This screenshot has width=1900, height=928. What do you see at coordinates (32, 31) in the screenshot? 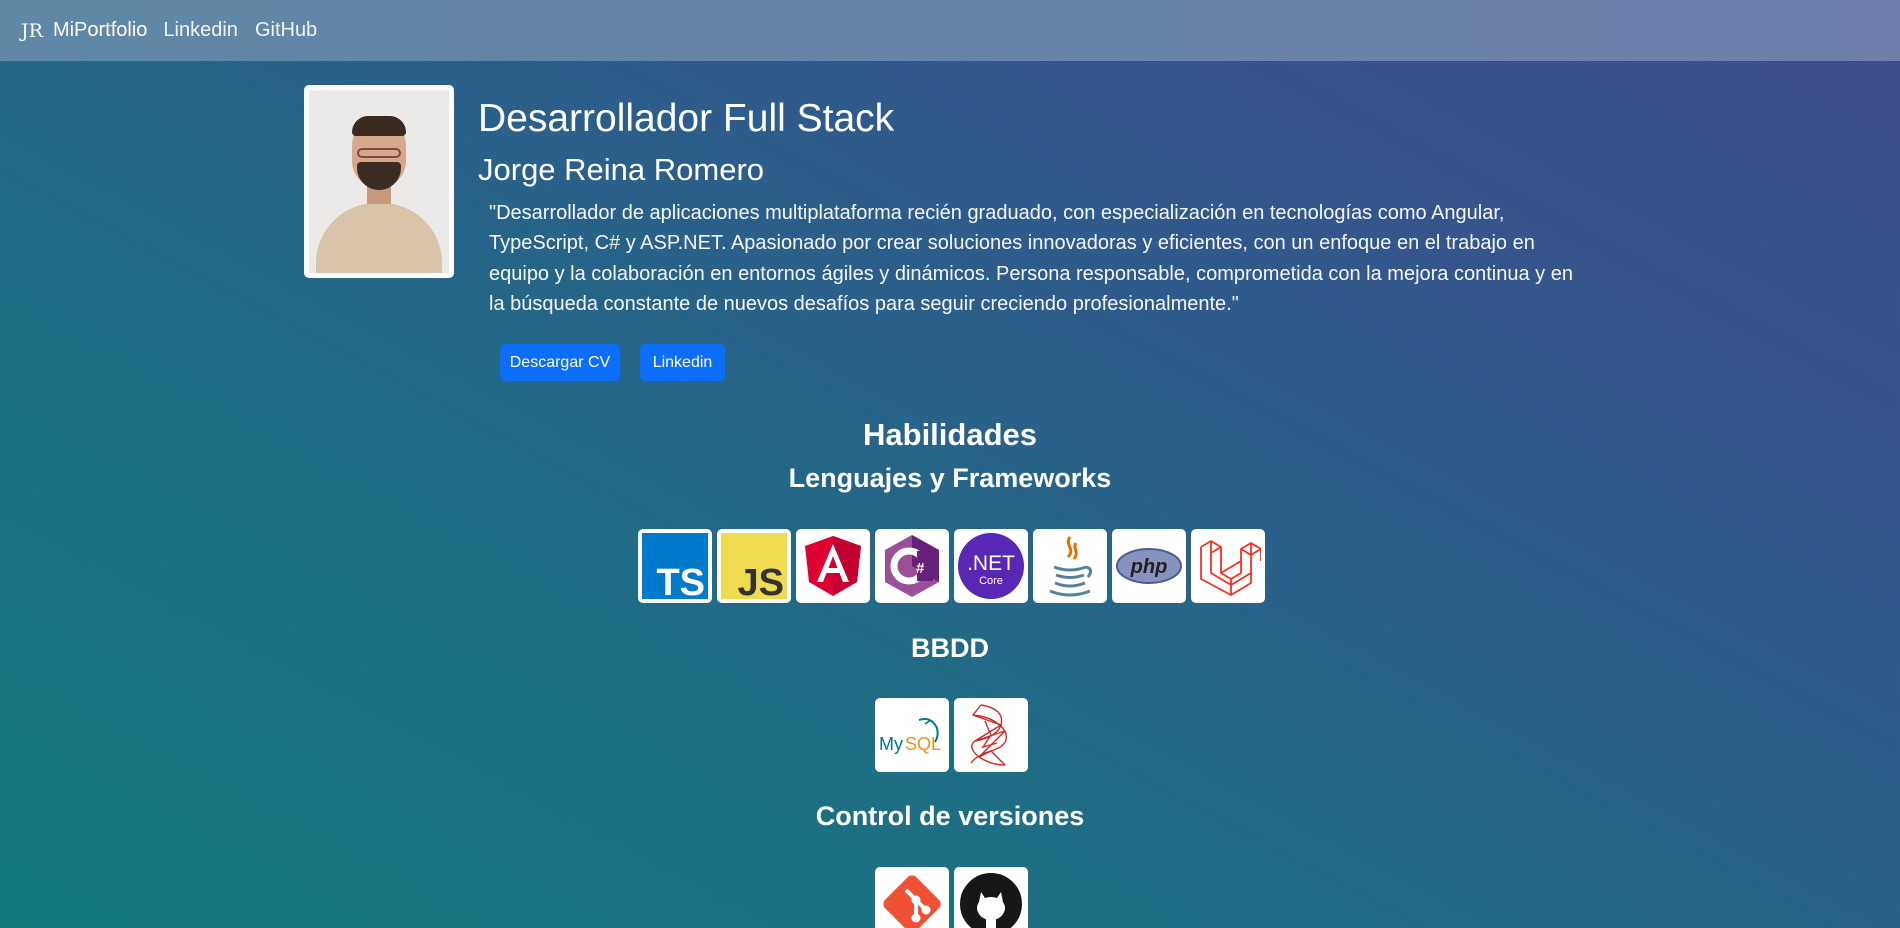
I see `brand-logo: JR` at bounding box center [32, 31].